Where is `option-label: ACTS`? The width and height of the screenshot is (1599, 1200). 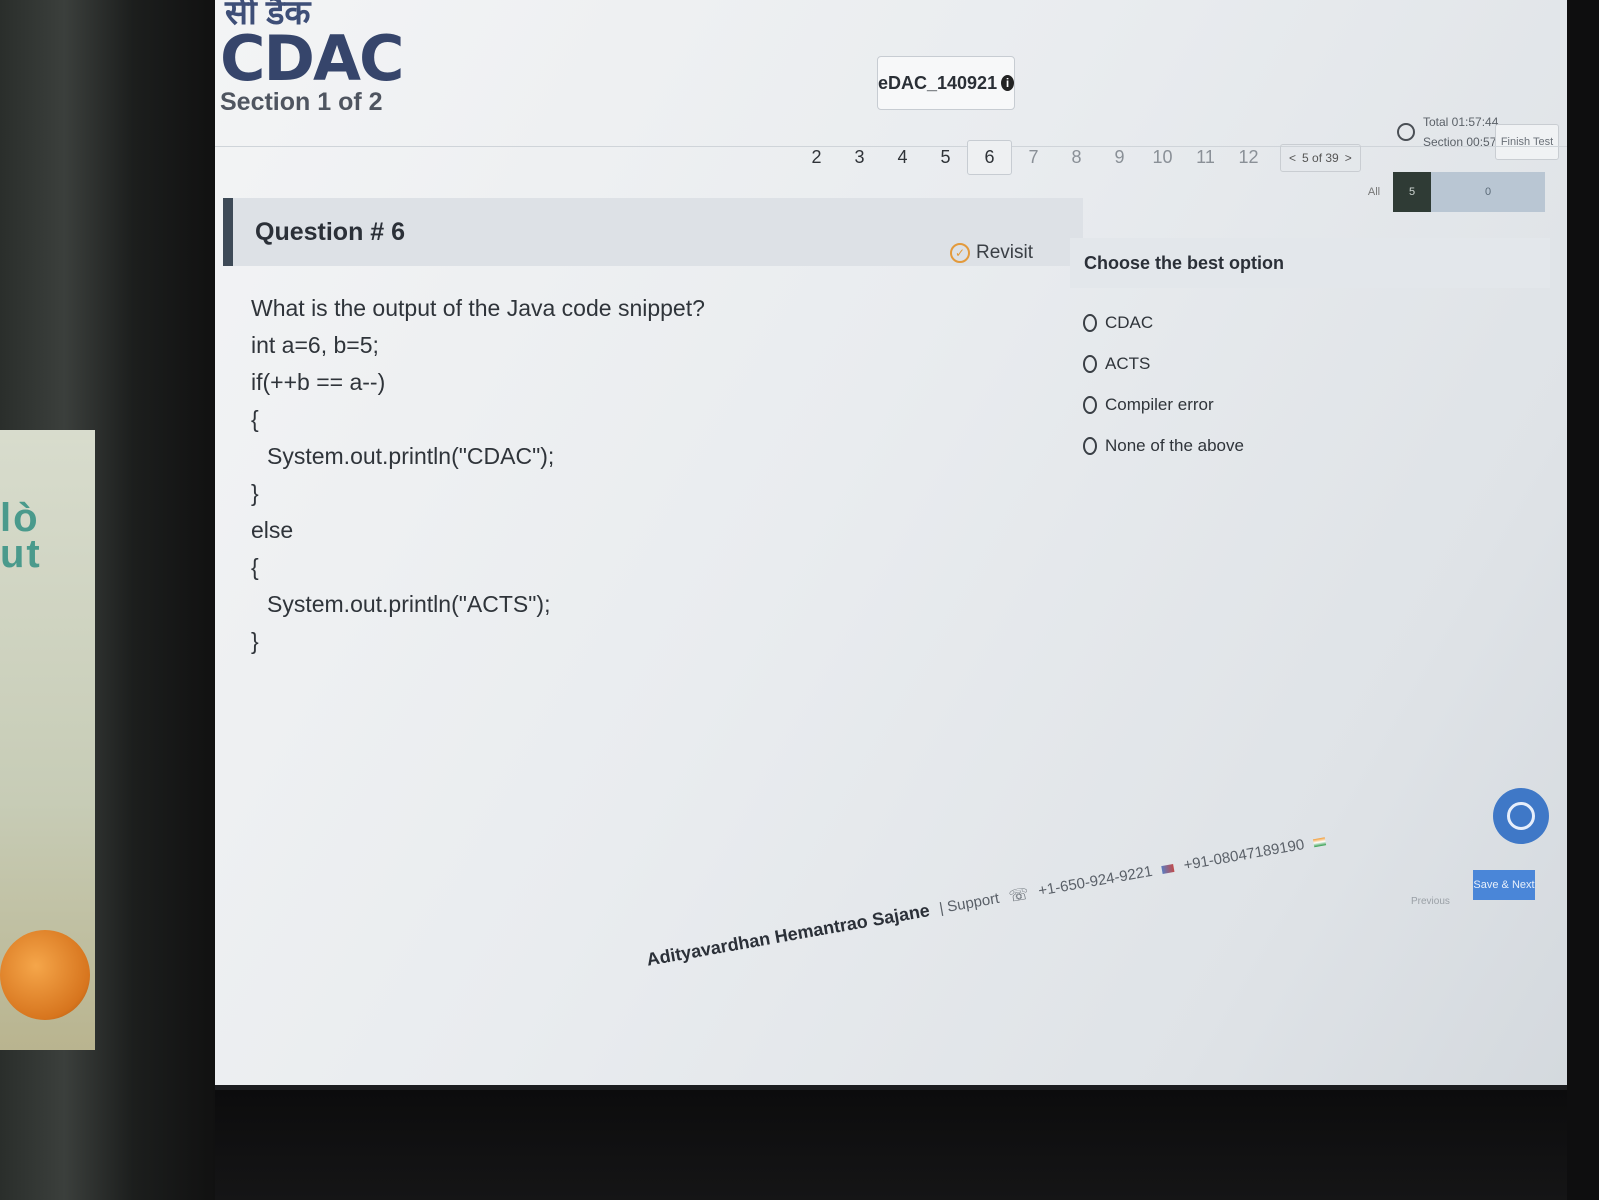 option-label: ACTS is located at coordinates (1128, 363).